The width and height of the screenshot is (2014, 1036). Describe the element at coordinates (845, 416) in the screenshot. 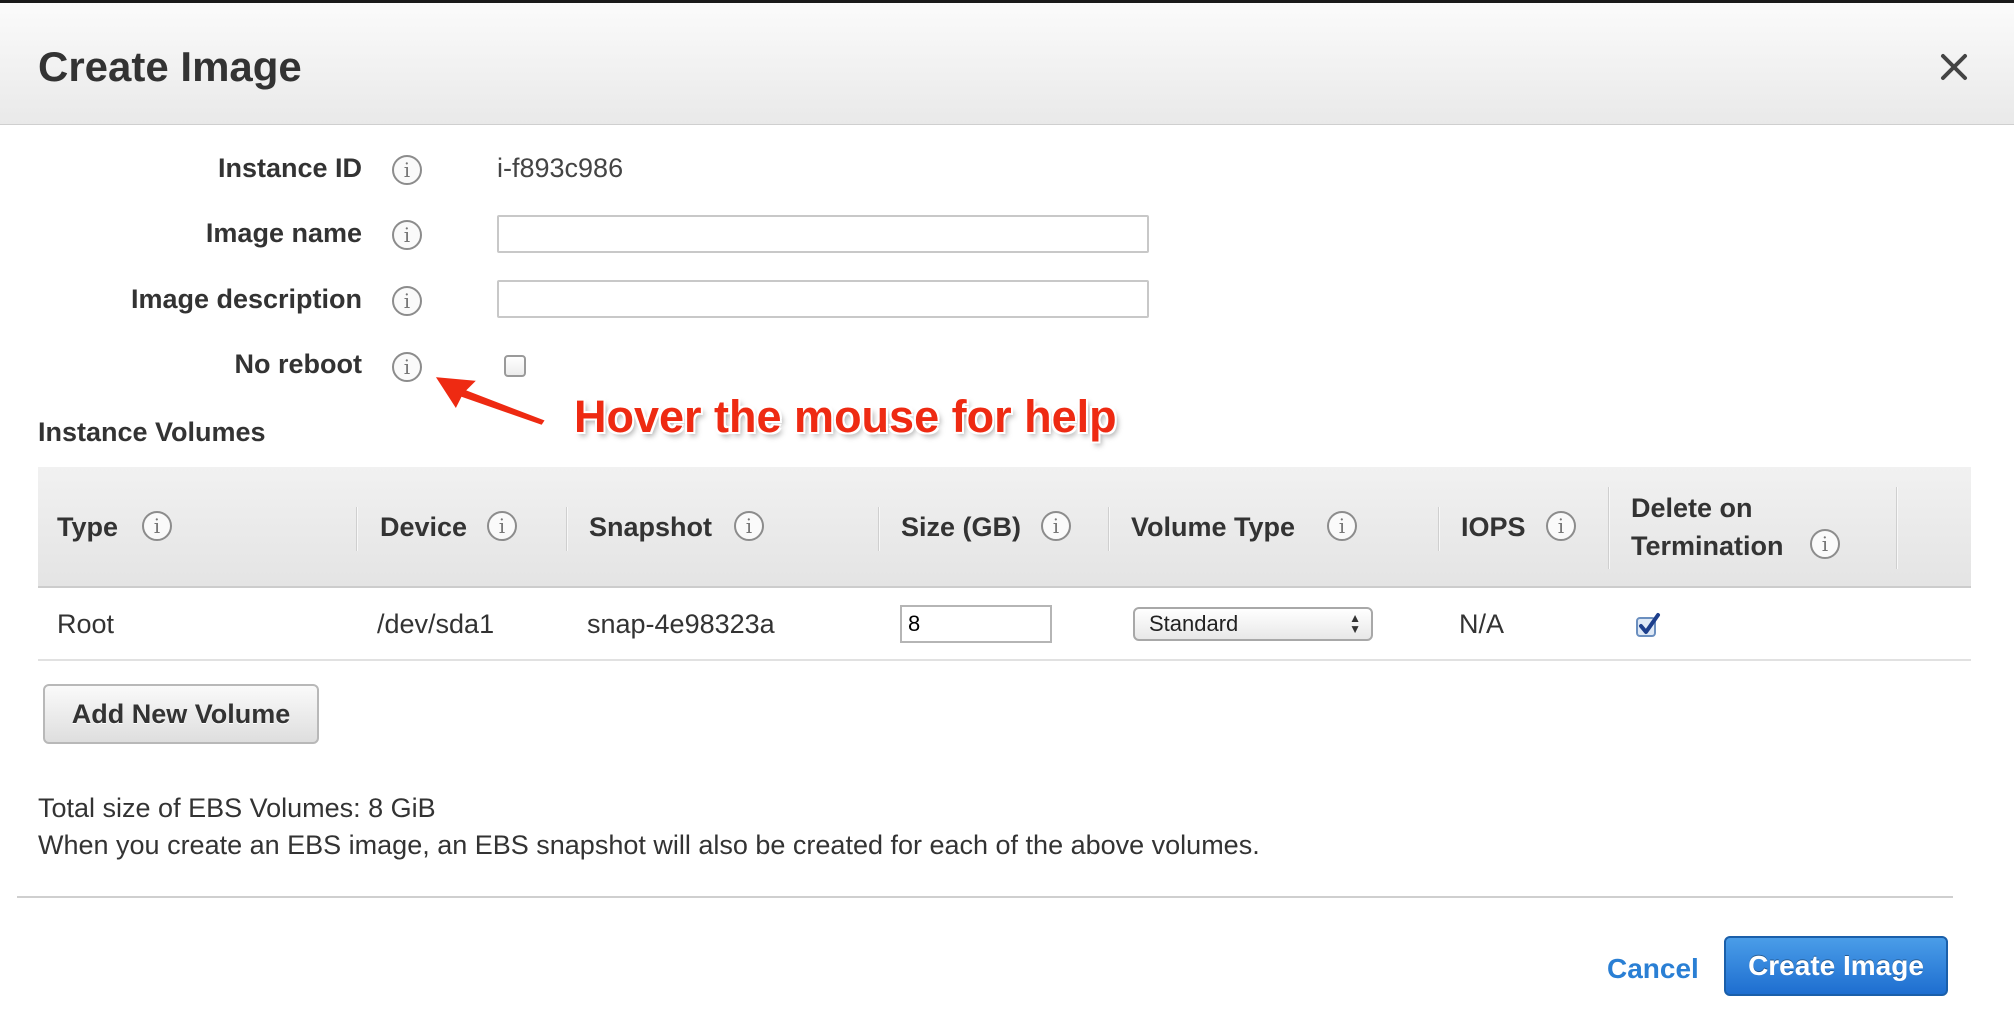

I see `help-annotation: Hover the mouse for help` at that location.